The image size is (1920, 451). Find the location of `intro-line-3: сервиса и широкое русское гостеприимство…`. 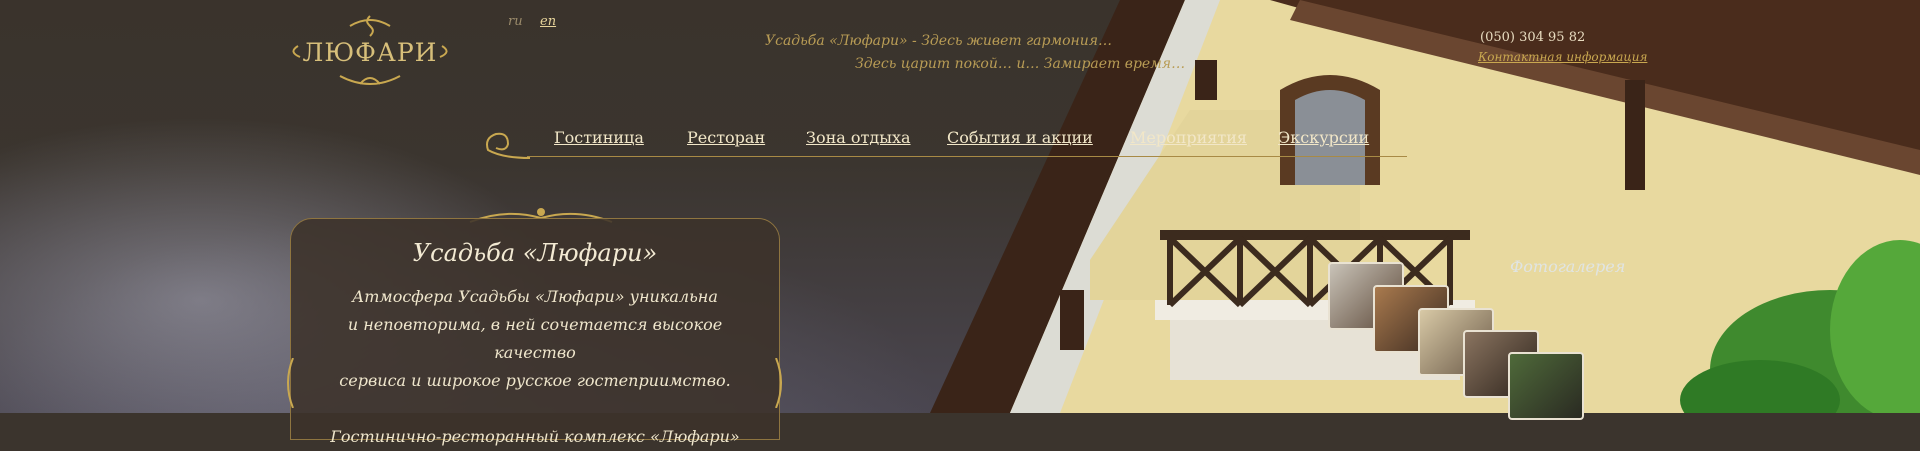

intro-line-3: сервиса и широкое русское гостеприимство… is located at coordinates (535, 380).